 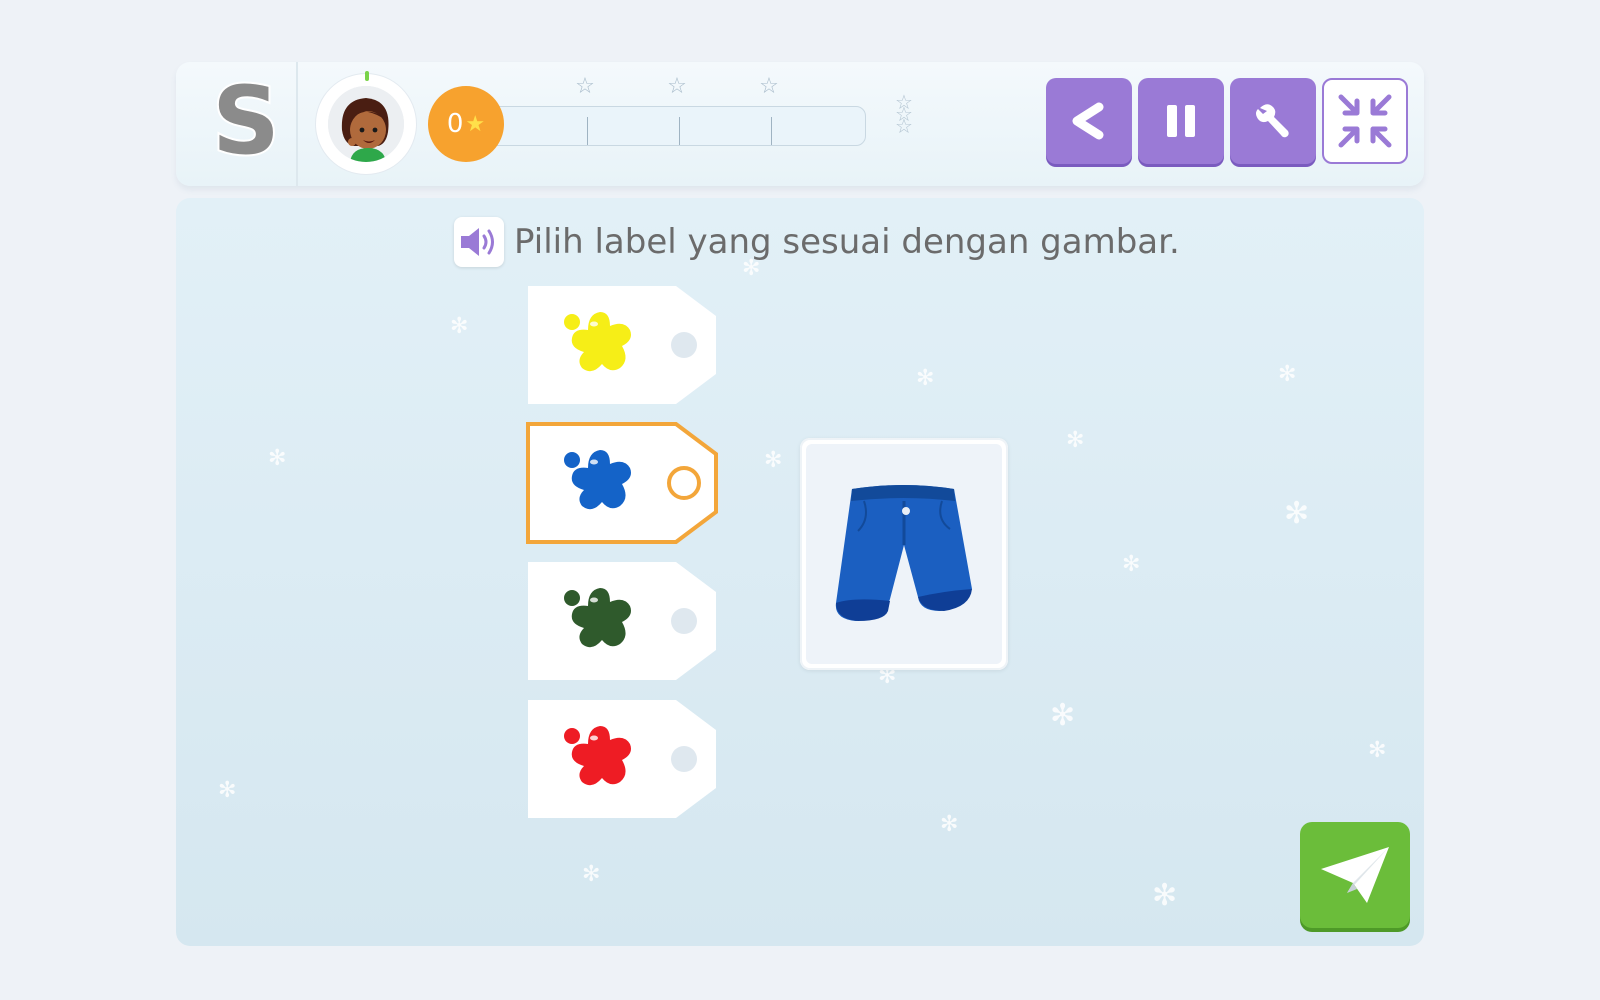 I want to click on wrench-icon, so click(x=1272, y=121).